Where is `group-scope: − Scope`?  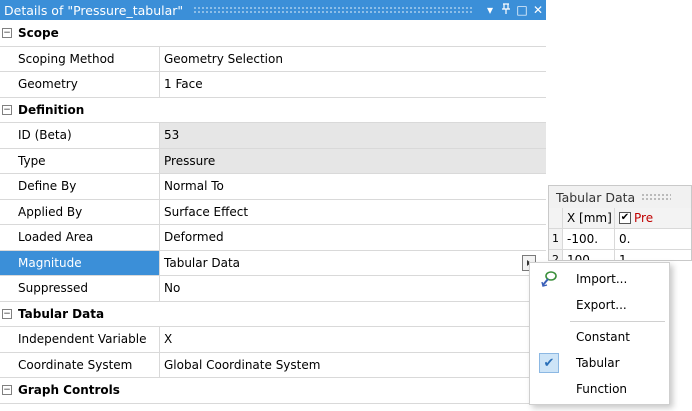 group-scope: − Scope is located at coordinates (273, 34).